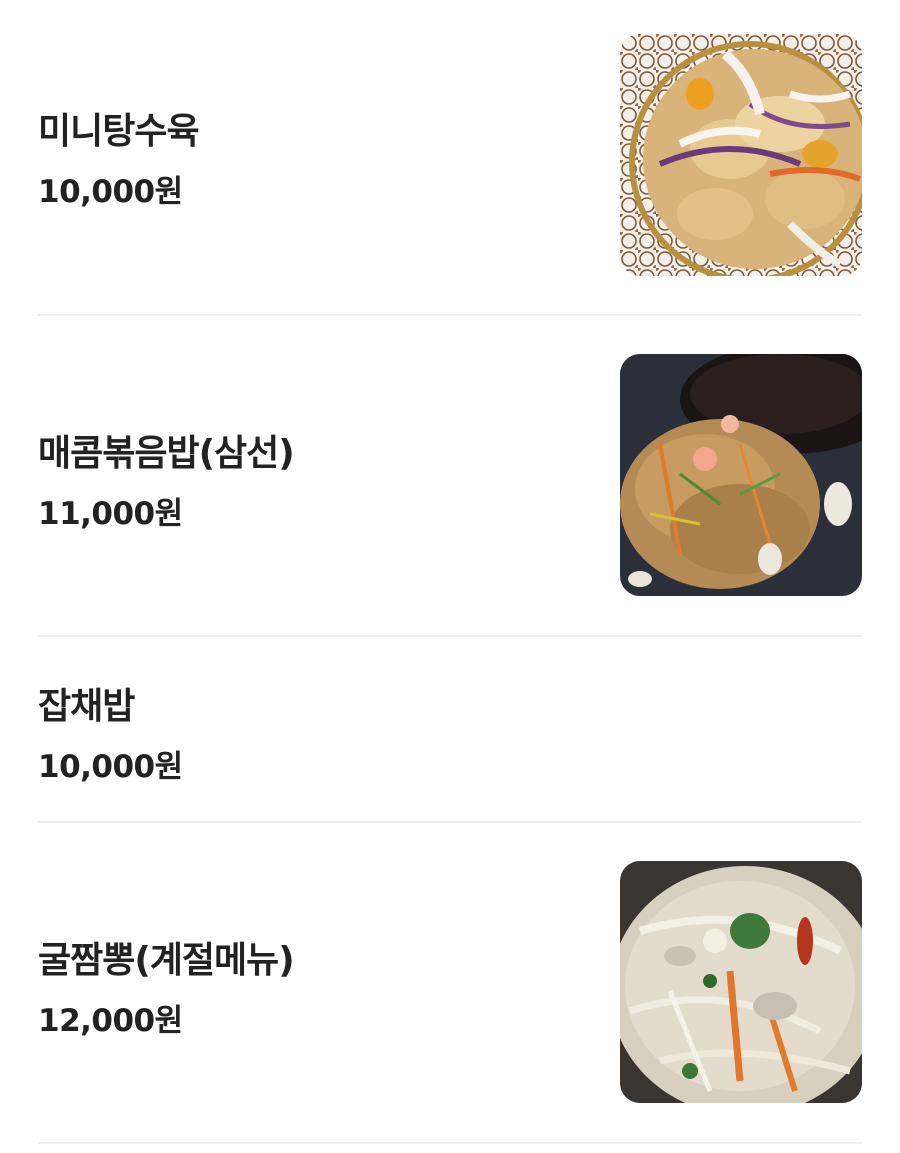 The width and height of the screenshot is (900, 1153). Describe the element at coordinates (119, 131) in the screenshot. I see `menu-item-name: 미니탕수육` at that location.